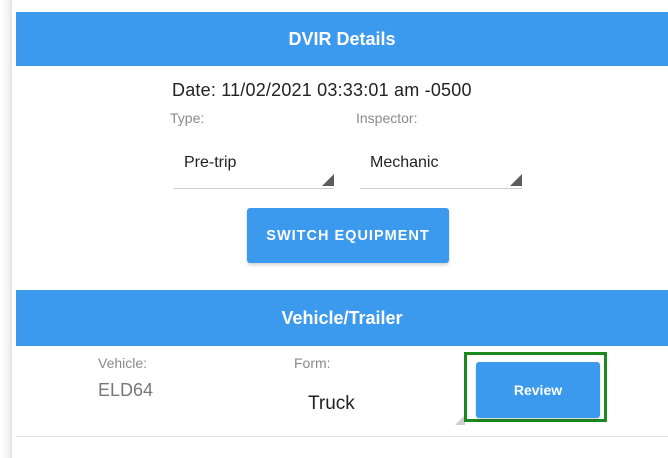 Image resolution: width=668 pixels, height=458 pixels. Describe the element at coordinates (254, 168) in the screenshot. I see `type-select: Pre-trip` at that location.